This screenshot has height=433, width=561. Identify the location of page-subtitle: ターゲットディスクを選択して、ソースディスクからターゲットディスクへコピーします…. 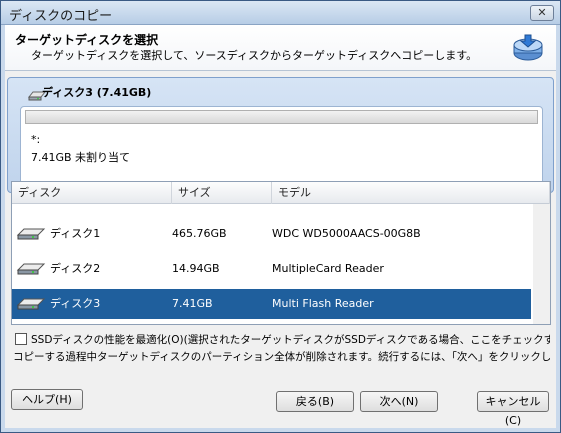
(254, 55).